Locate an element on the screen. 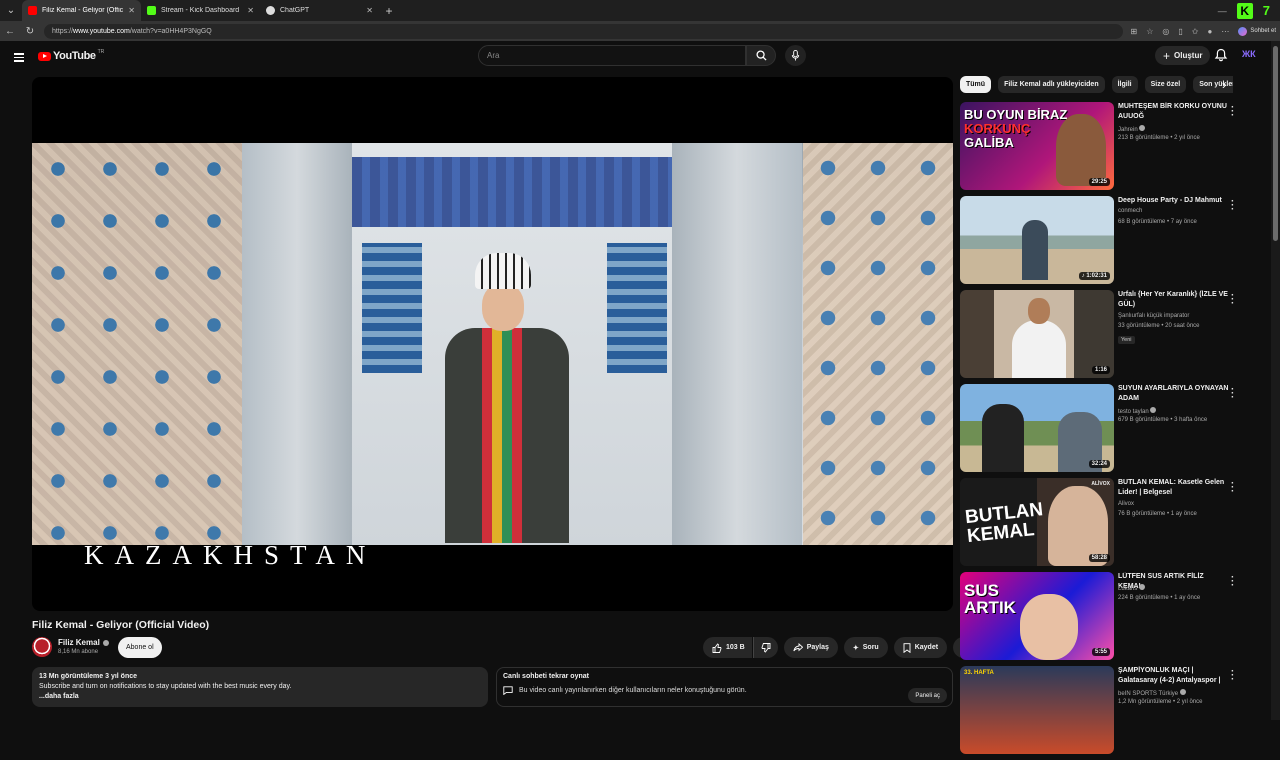 The image size is (1280, 760). video-thumbnail: 1:16 is located at coordinates (1037, 334).